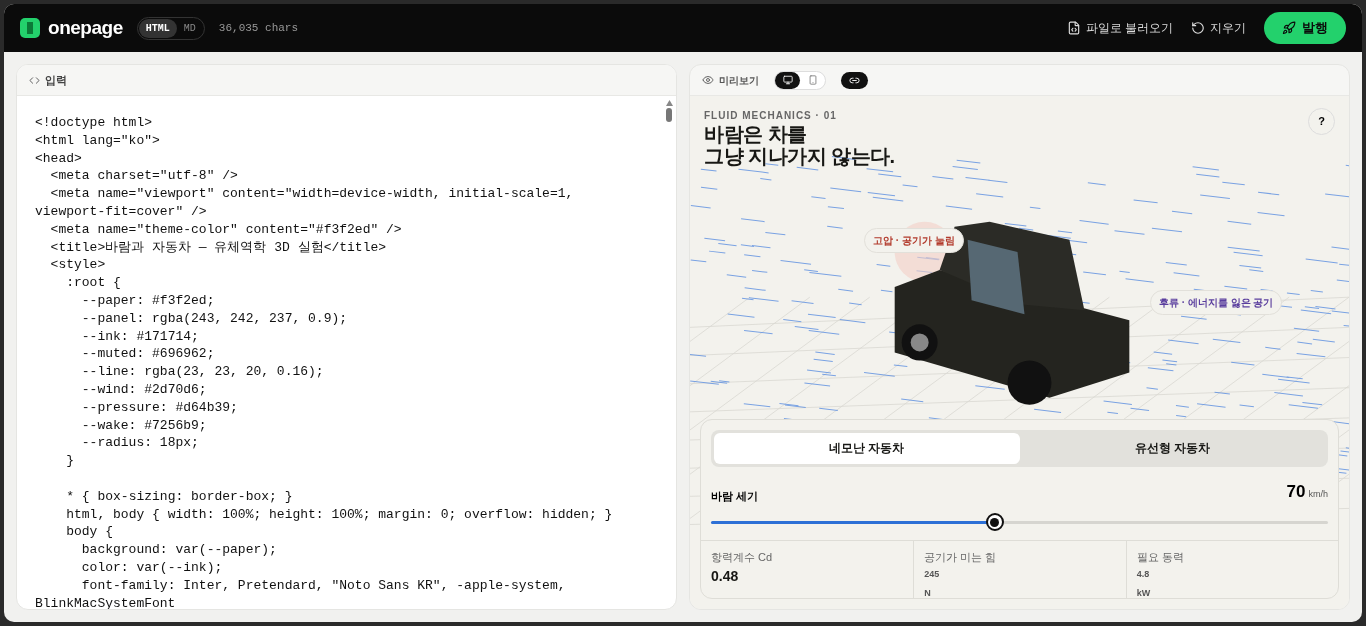 The image size is (1366, 626). I want to click on code-line: font-family: Inter, Pretendard, "Noto Sans KR", -apple-system, BlinkMacSystemFont, so click(301, 592).